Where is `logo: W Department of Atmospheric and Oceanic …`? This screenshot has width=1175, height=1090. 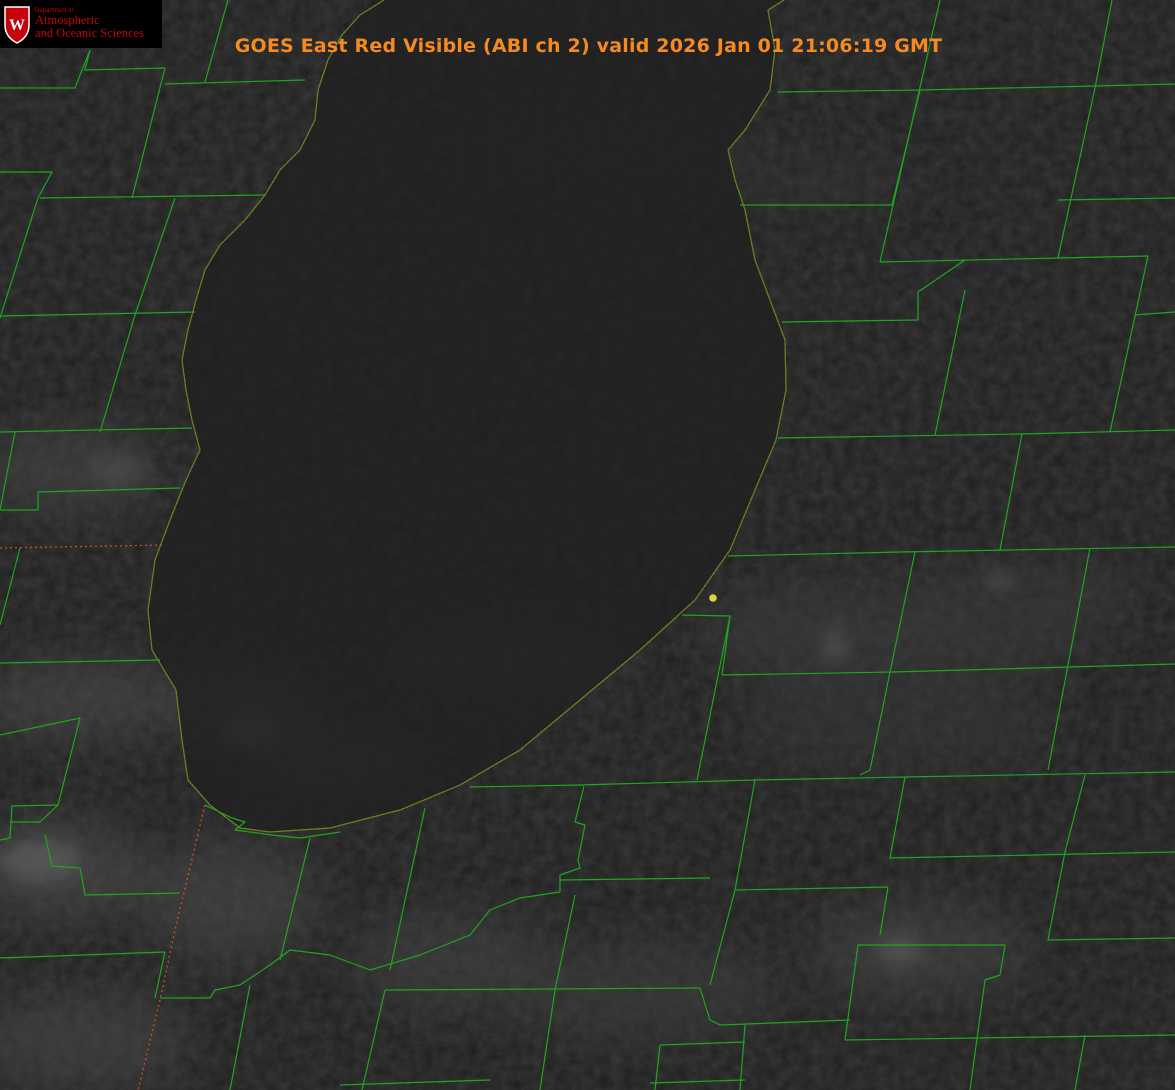 logo: W Department of Atmospheric and Oceanic … is located at coordinates (81, 24).